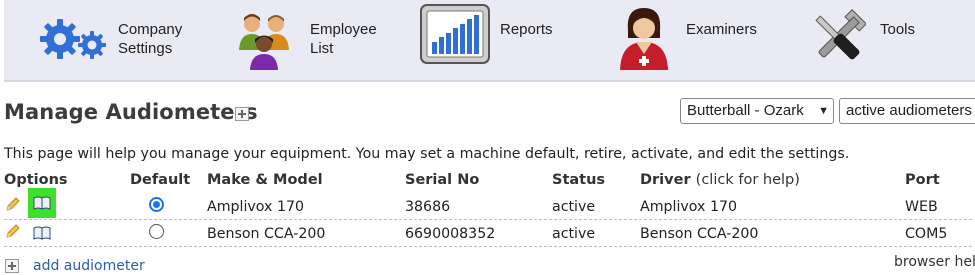  What do you see at coordinates (934, 262) in the screenshot?
I see `browser-help-link: browser help` at bounding box center [934, 262].